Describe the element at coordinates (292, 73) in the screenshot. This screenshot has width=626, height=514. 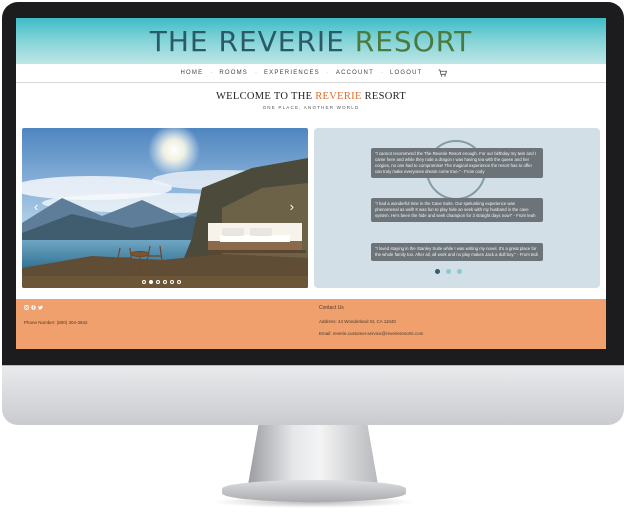
I see `nav-experiences: EXPERIENCES` at that location.